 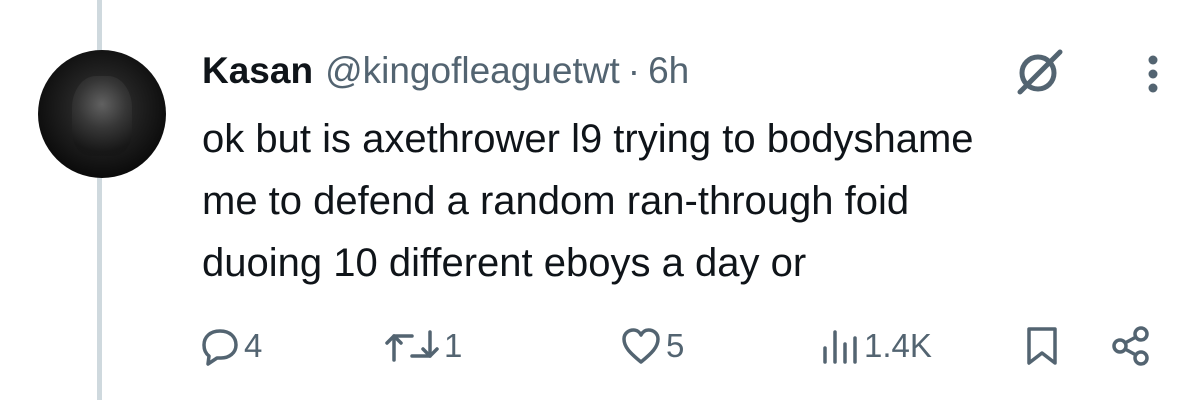 What do you see at coordinates (453, 345) in the screenshot?
I see `repost-count: 1` at bounding box center [453, 345].